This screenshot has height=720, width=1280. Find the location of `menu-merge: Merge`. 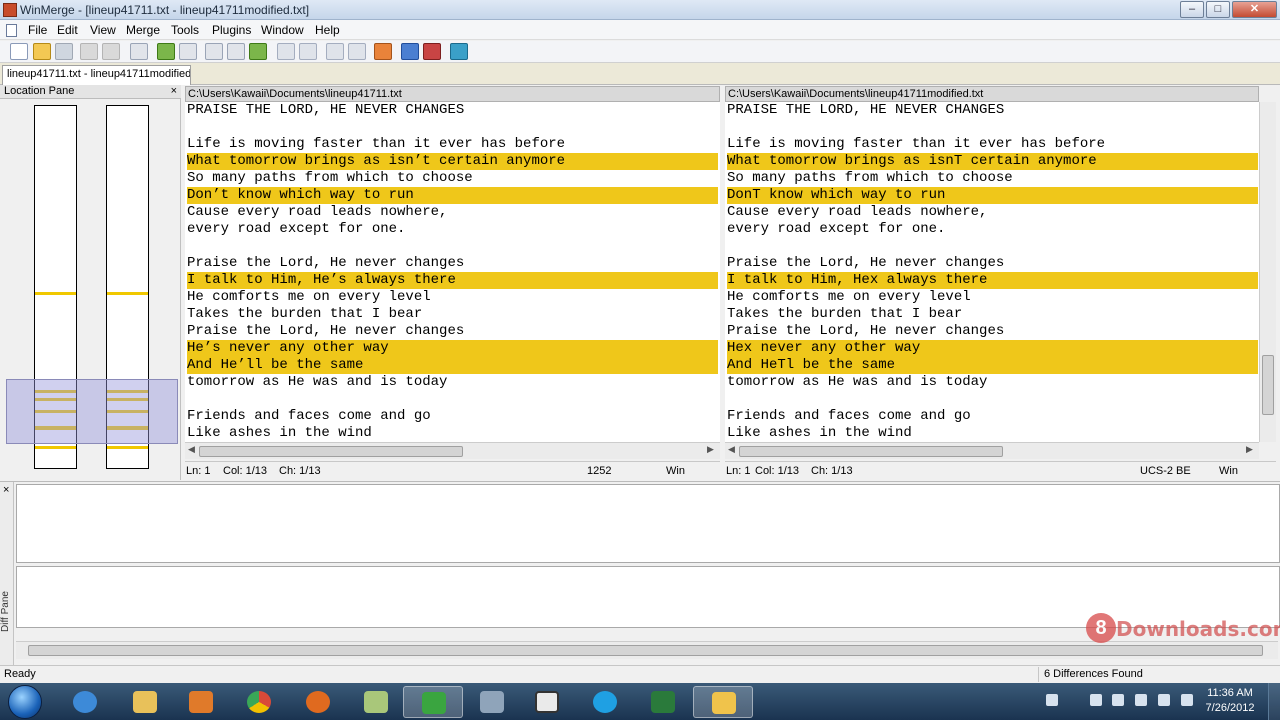

menu-merge: Merge is located at coordinates (143, 30).